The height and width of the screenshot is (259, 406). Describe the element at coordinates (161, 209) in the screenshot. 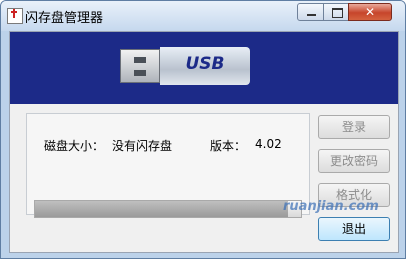

I see `progress-fill` at that location.